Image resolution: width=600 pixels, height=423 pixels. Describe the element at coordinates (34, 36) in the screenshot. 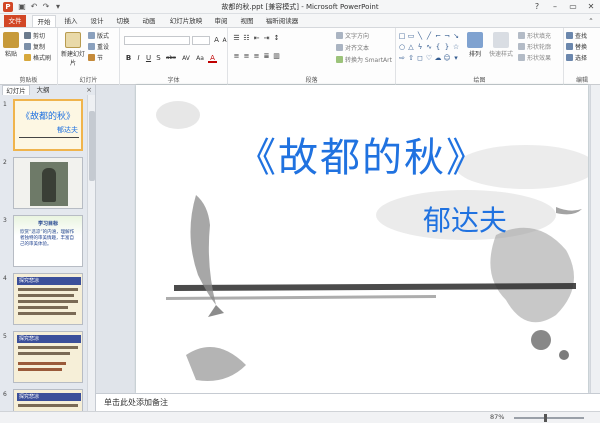

I see `cut-button: 剪切` at that location.